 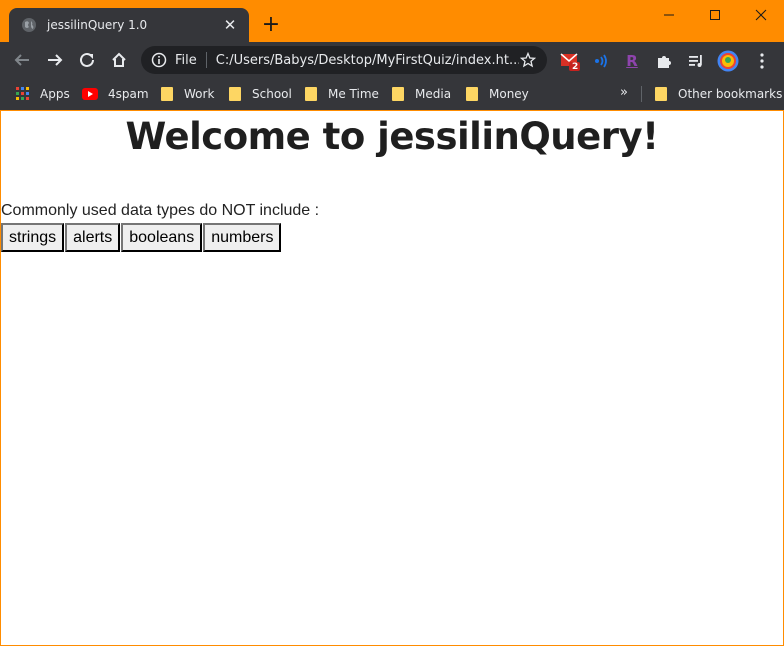 I want to click on answer-buttons: strings alerts booleans numbers, so click(x=141, y=237).